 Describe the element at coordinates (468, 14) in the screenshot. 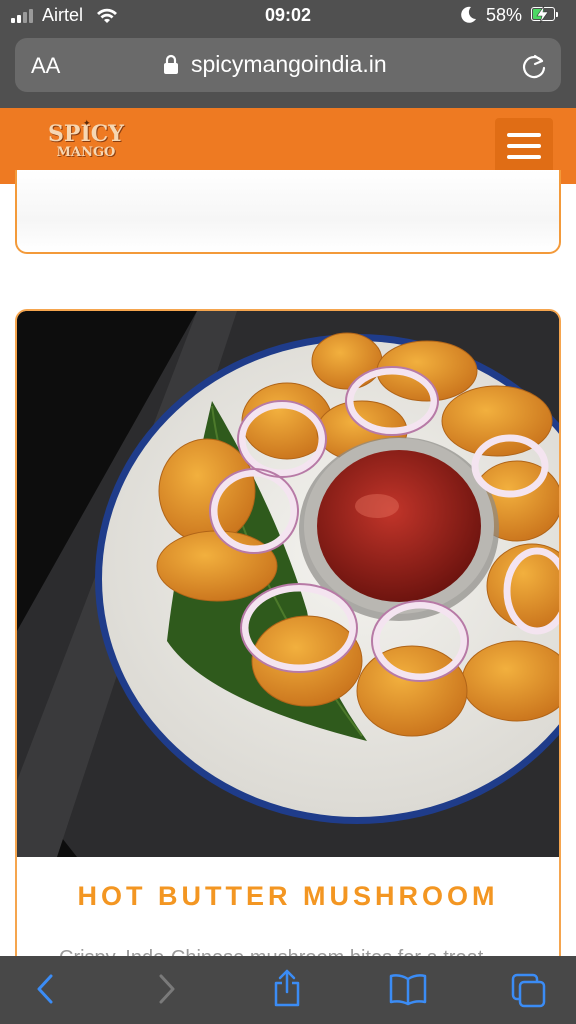

I see `moon-icon` at that location.